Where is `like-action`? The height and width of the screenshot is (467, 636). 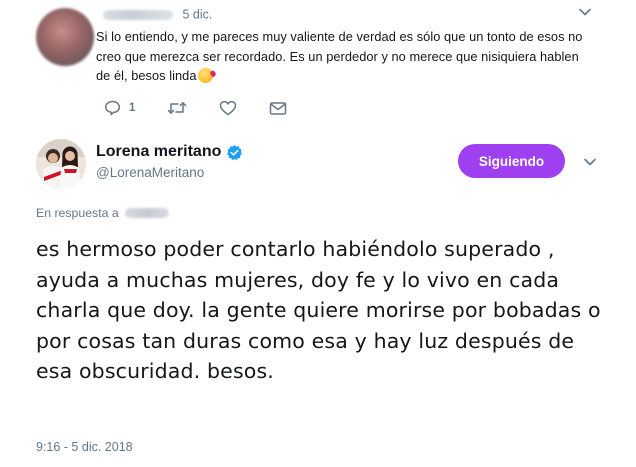
like-action is located at coordinates (228, 108).